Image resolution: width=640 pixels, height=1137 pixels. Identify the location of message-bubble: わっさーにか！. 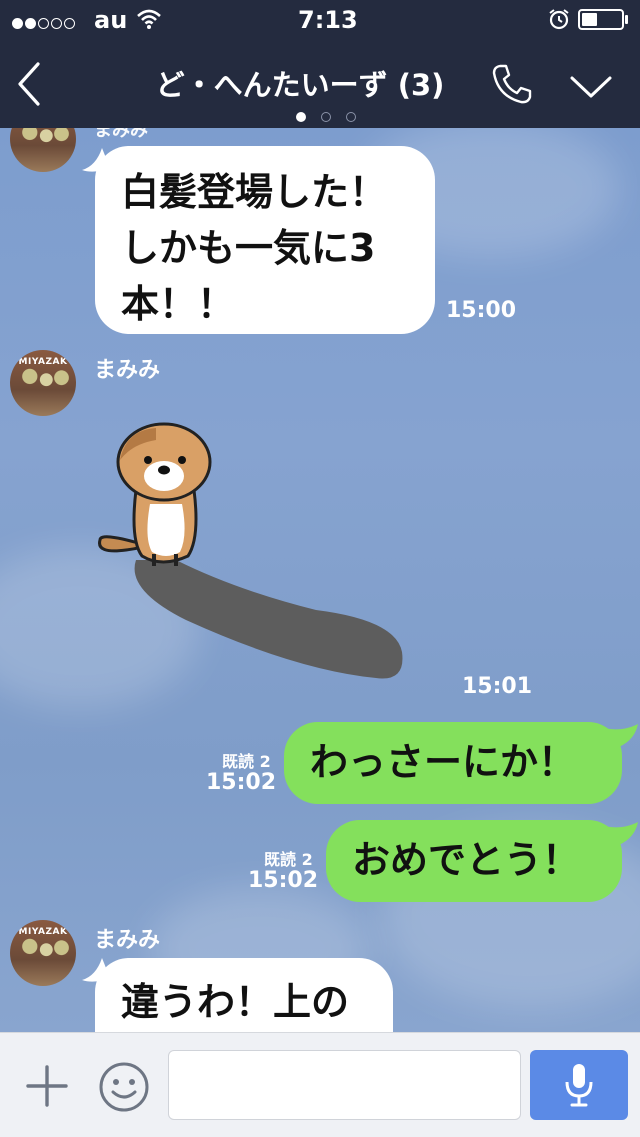
(453, 763).